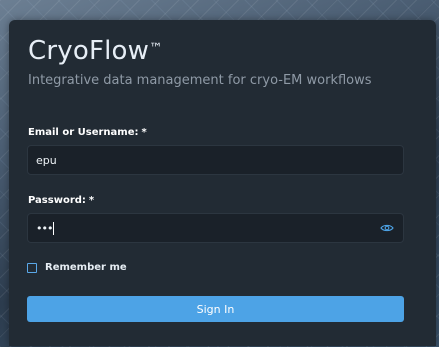 The image size is (439, 347). What do you see at coordinates (86, 267) in the screenshot?
I see `remember-label: Remember me` at bounding box center [86, 267].